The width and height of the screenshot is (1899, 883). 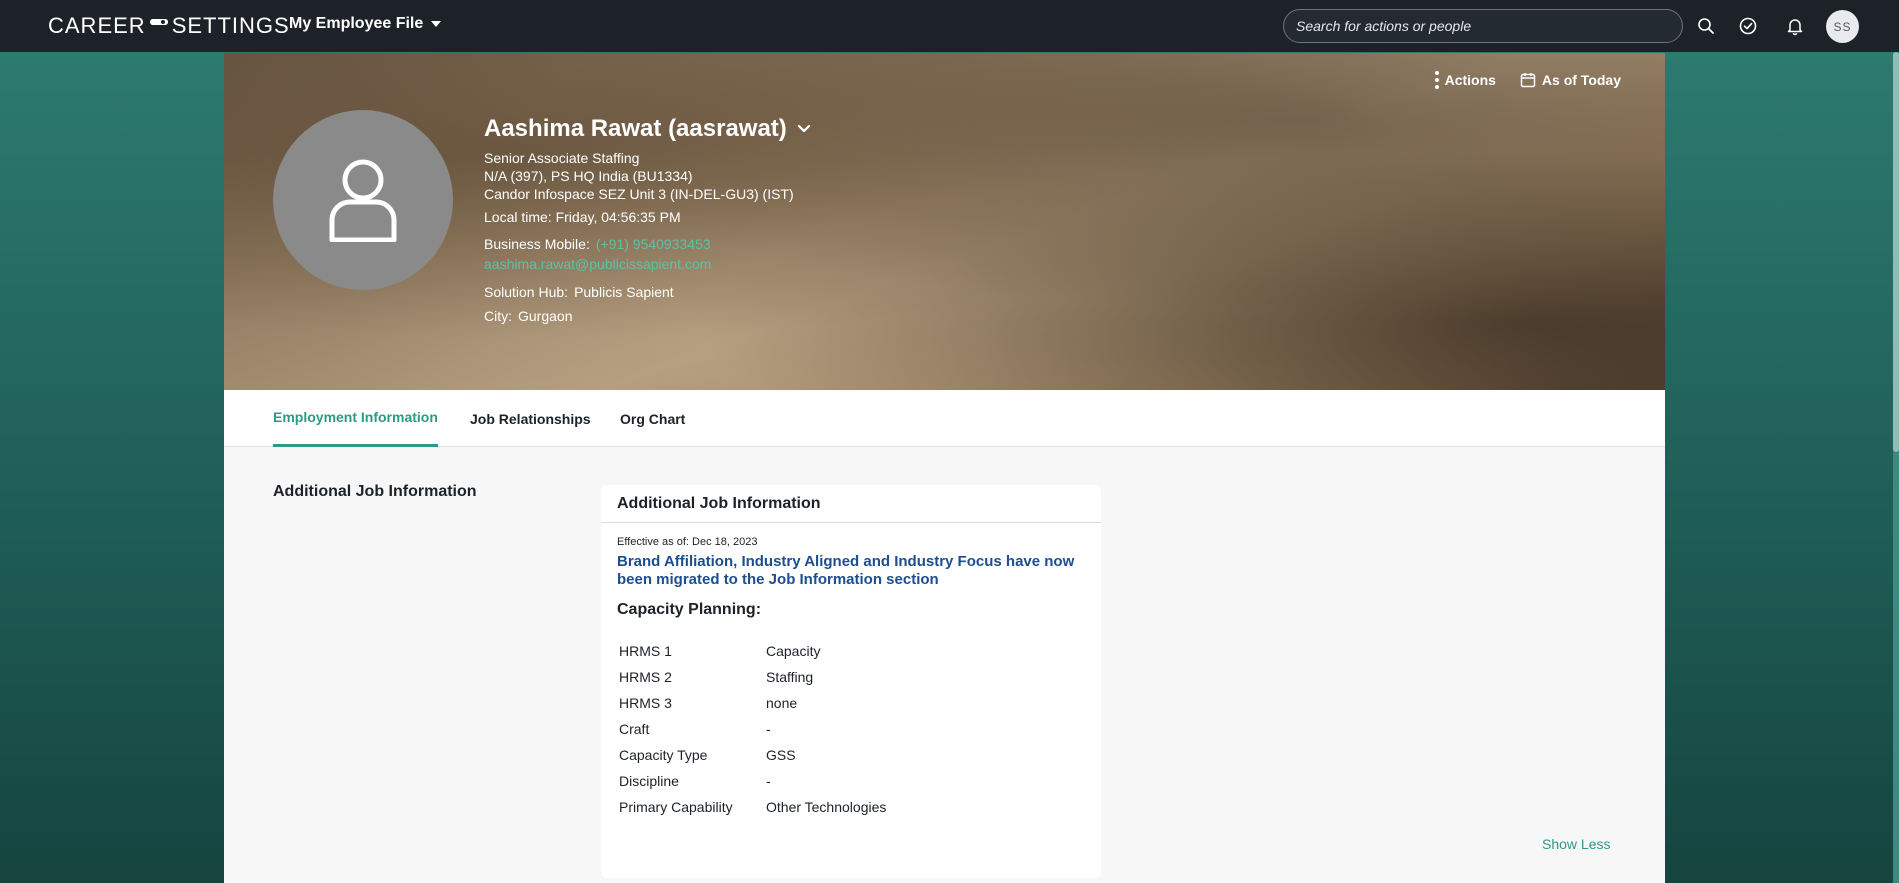 What do you see at coordinates (790, 677) in the screenshot?
I see `field-value: Staffing` at bounding box center [790, 677].